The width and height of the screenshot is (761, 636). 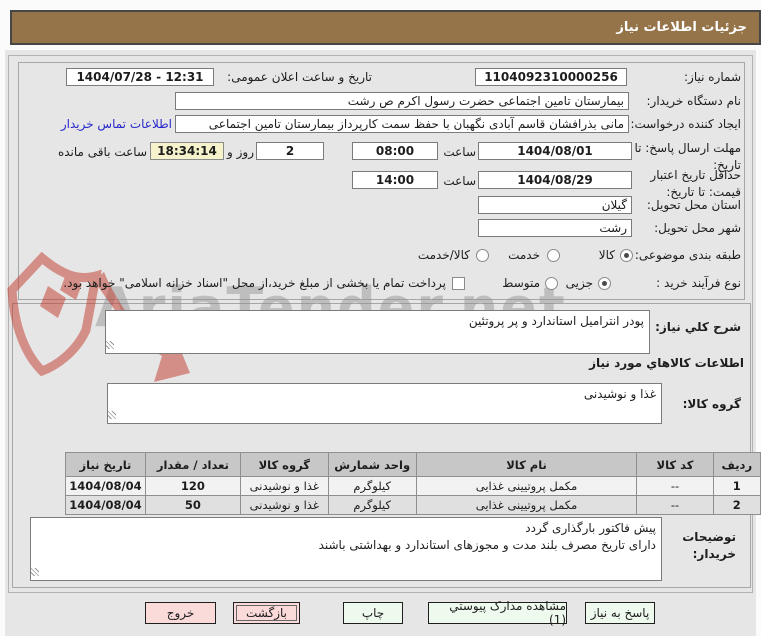 What do you see at coordinates (385, 27) in the screenshot?
I see `page-title: جزئیات اطلاعات نیاز` at bounding box center [385, 27].